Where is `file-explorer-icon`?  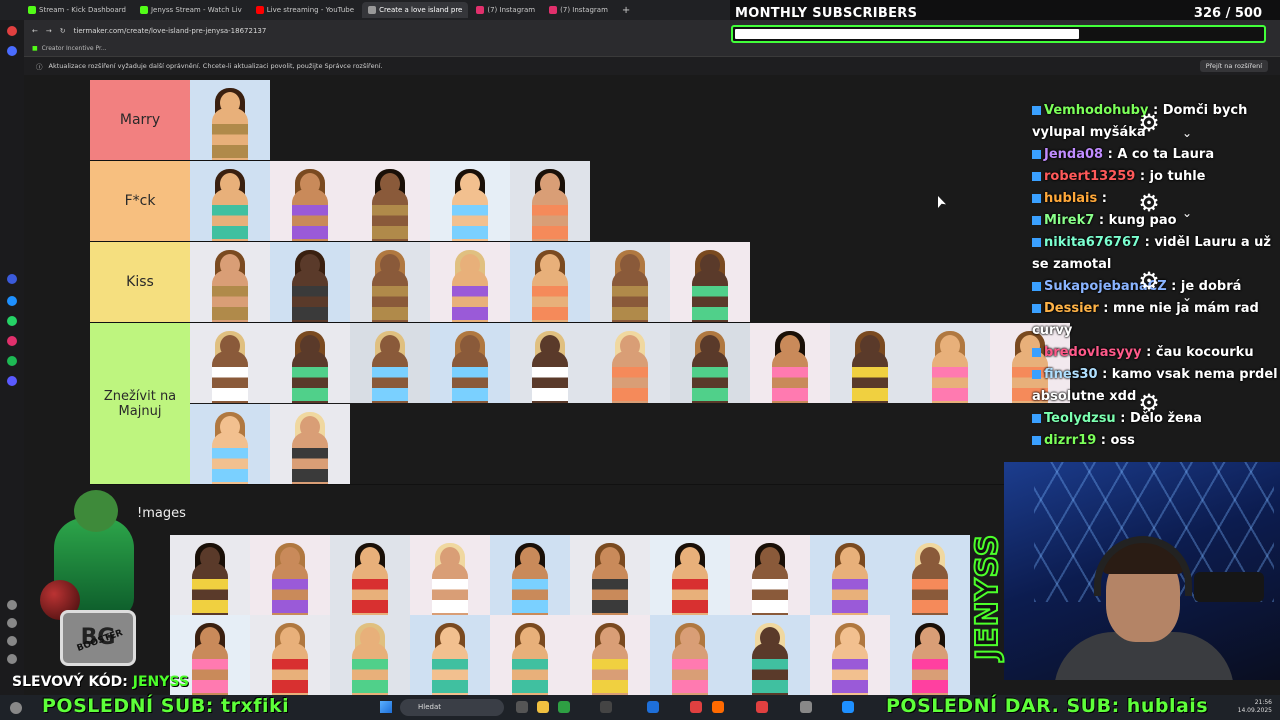
file-explorer-icon is located at coordinates (543, 707).